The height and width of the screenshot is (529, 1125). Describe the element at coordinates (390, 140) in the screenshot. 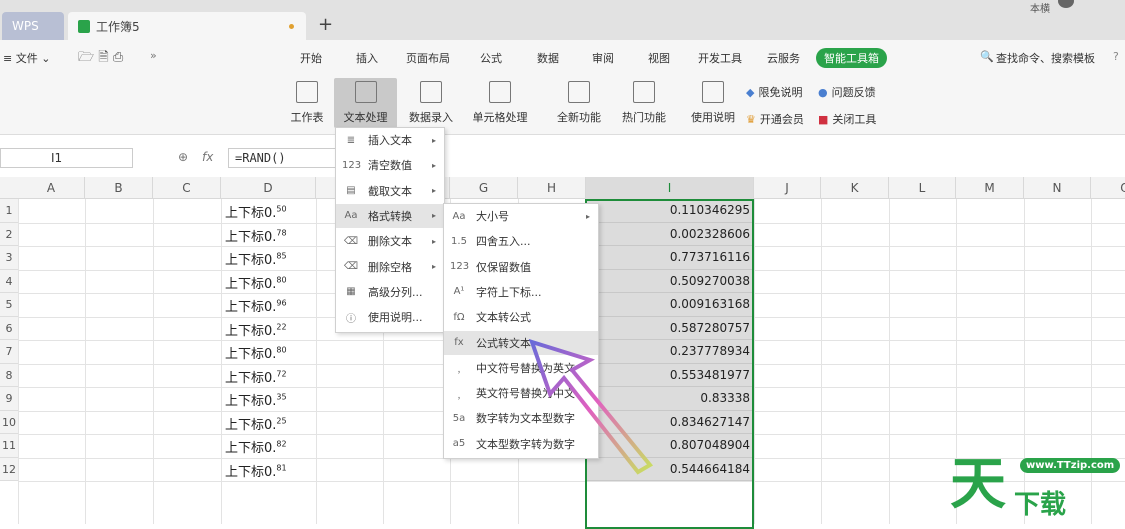

I see `menu-item: ≣ 插入文本 ▸` at that location.